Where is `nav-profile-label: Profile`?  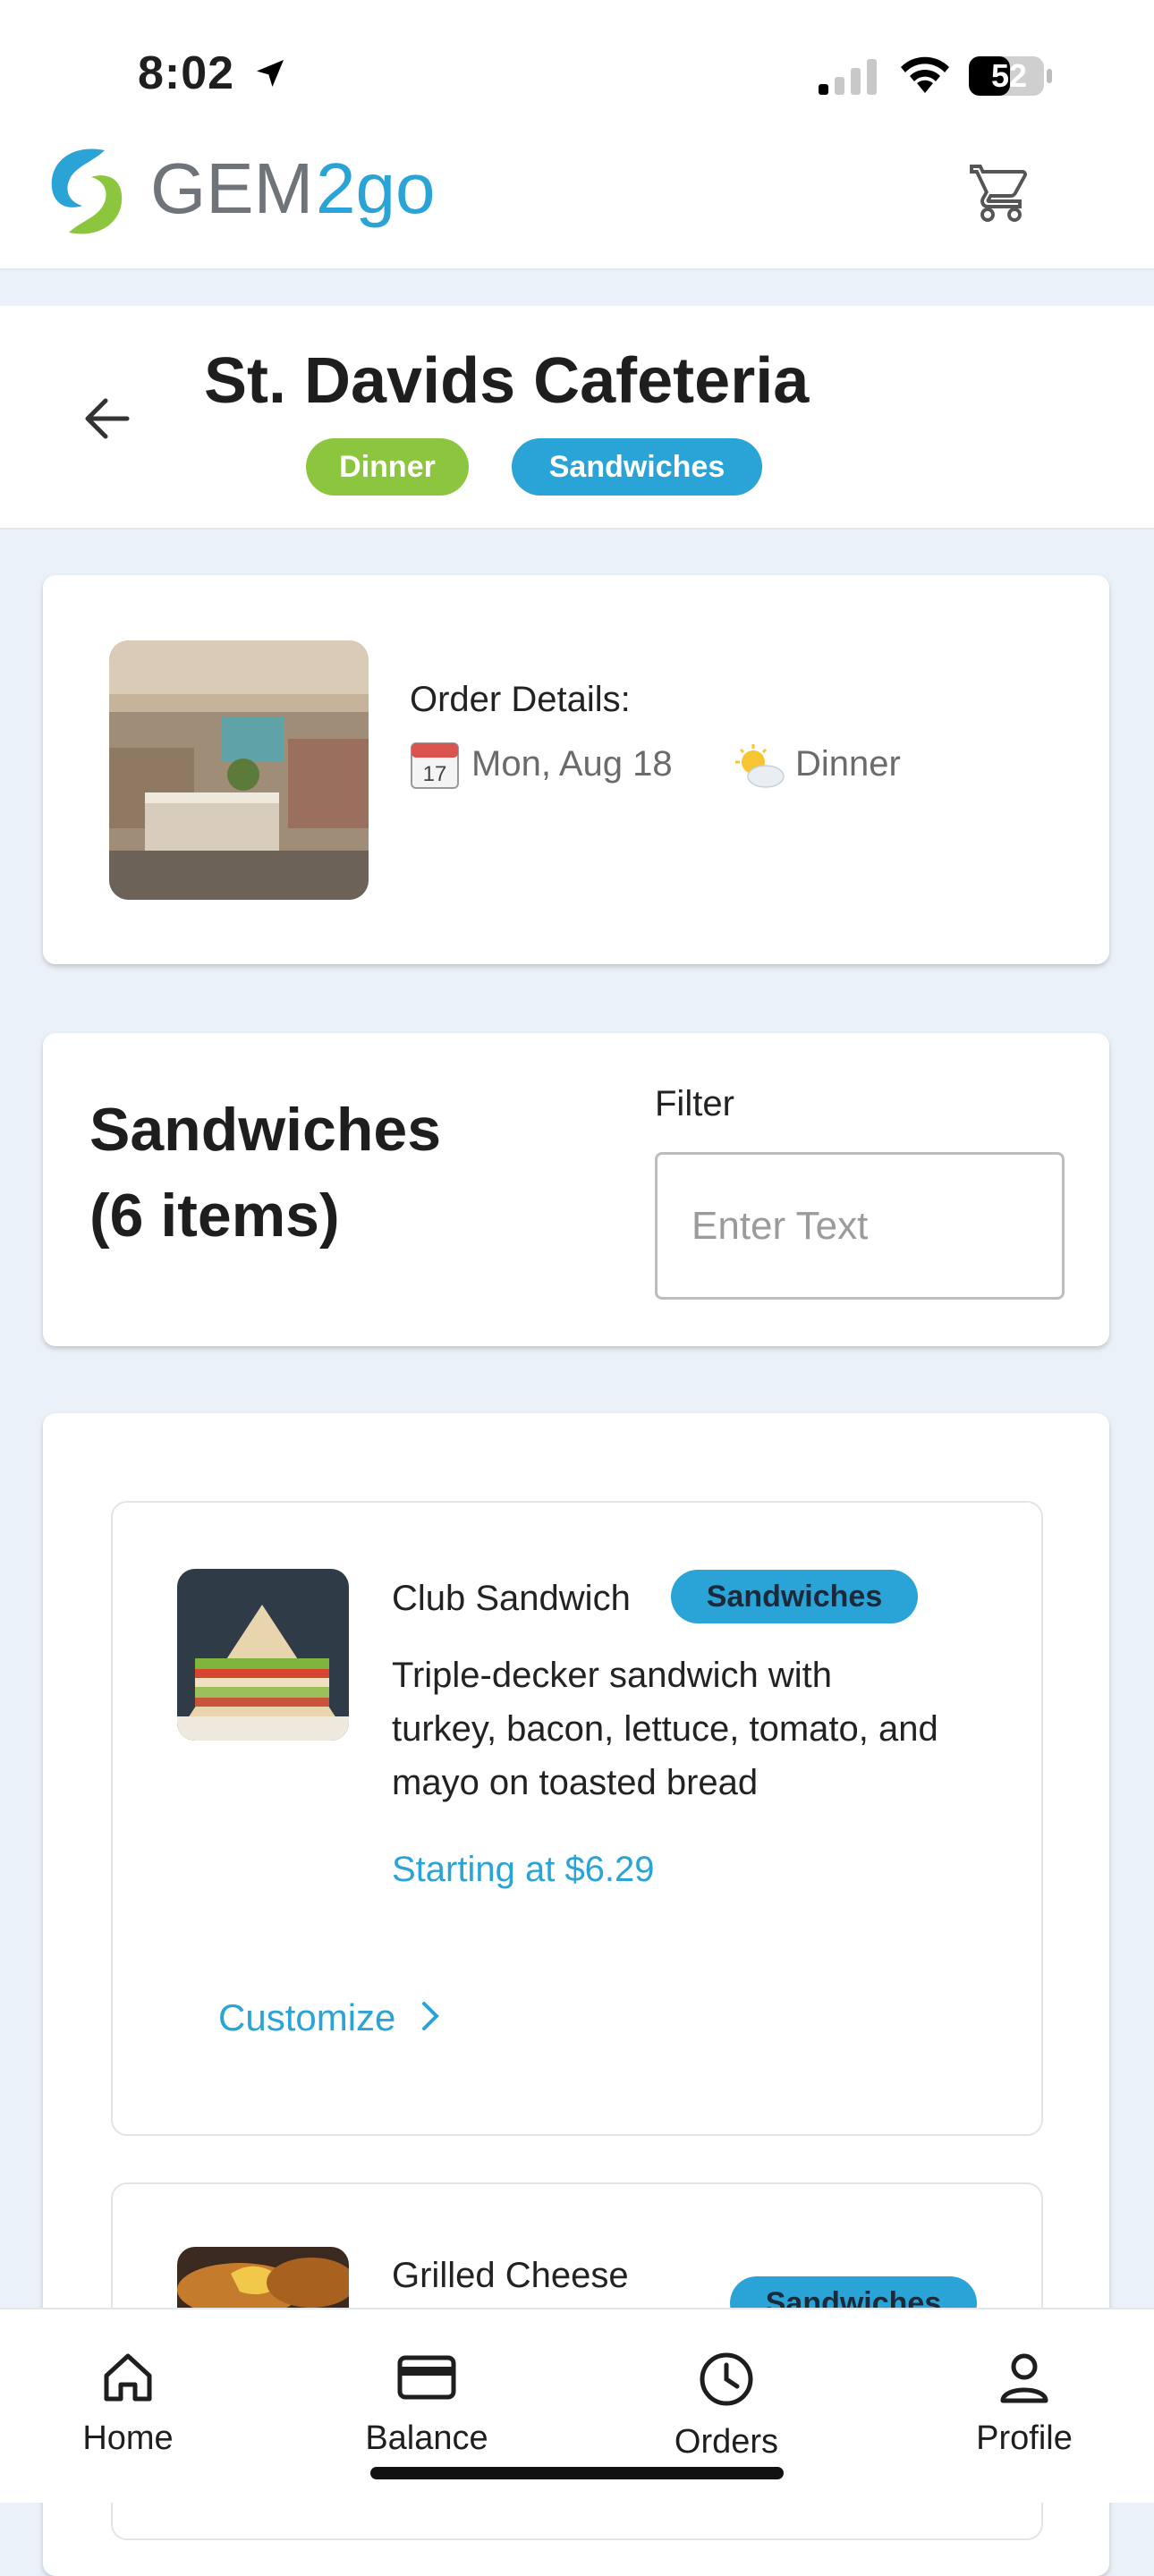
nav-profile-label: Profile is located at coordinates (1024, 2438).